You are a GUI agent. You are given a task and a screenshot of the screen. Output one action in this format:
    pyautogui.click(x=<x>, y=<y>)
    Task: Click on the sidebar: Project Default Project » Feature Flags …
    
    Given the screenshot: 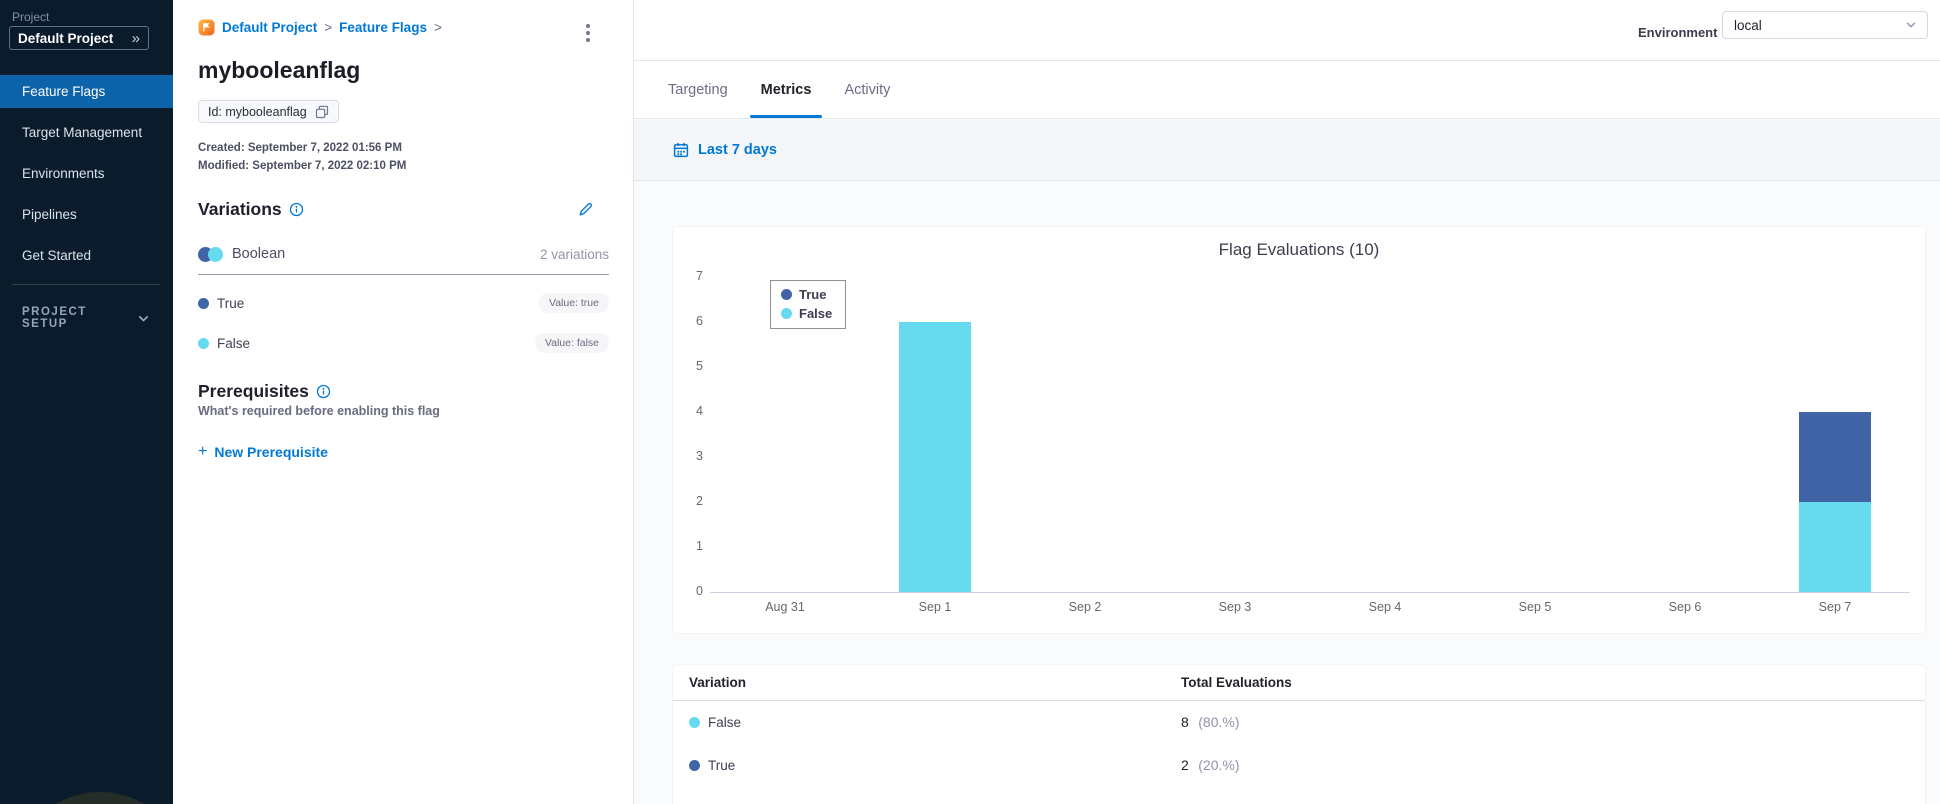 What is the action you would take?
    pyautogui.click(x=94, y=402)
    